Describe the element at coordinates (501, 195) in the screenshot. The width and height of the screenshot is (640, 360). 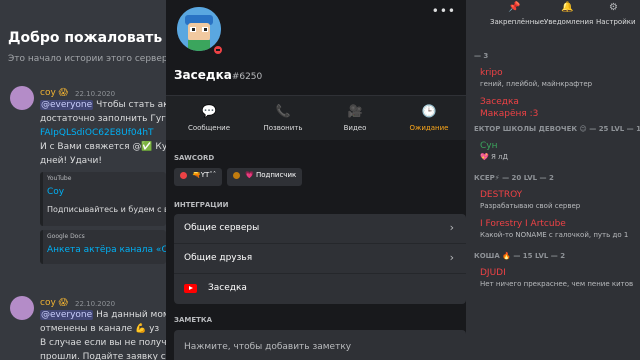
I see `member-name: DESTROY` at that location.